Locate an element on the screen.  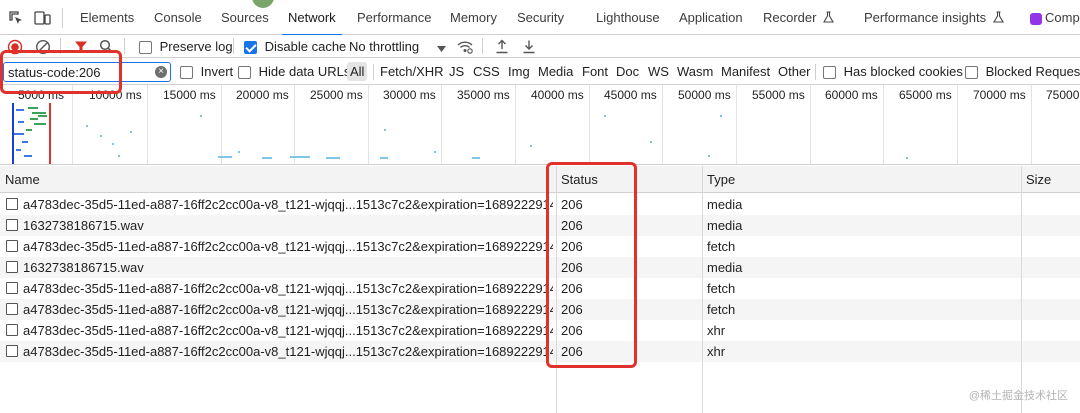
clear-filter-icon: × is located at coordinates (161, 72).